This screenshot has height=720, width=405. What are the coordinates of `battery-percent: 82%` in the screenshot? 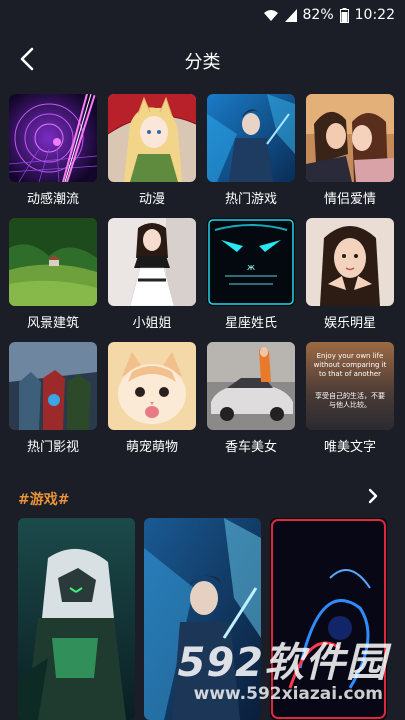 It's located at (318, 15).